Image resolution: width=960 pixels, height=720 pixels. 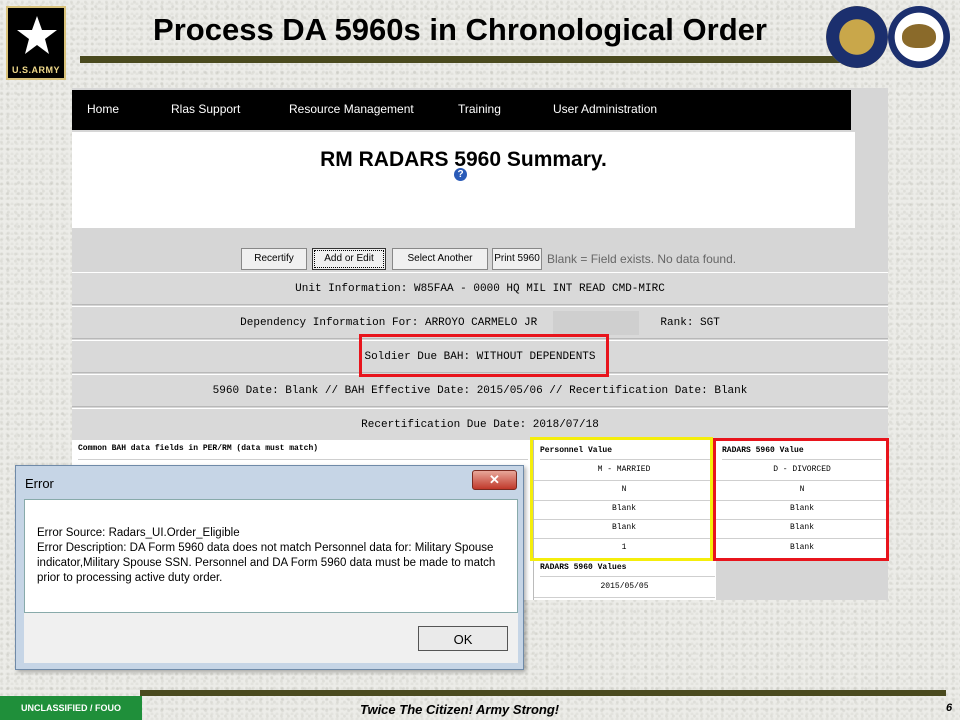 I want to click on personnel-highlight-box, so click(x=621, y=499).